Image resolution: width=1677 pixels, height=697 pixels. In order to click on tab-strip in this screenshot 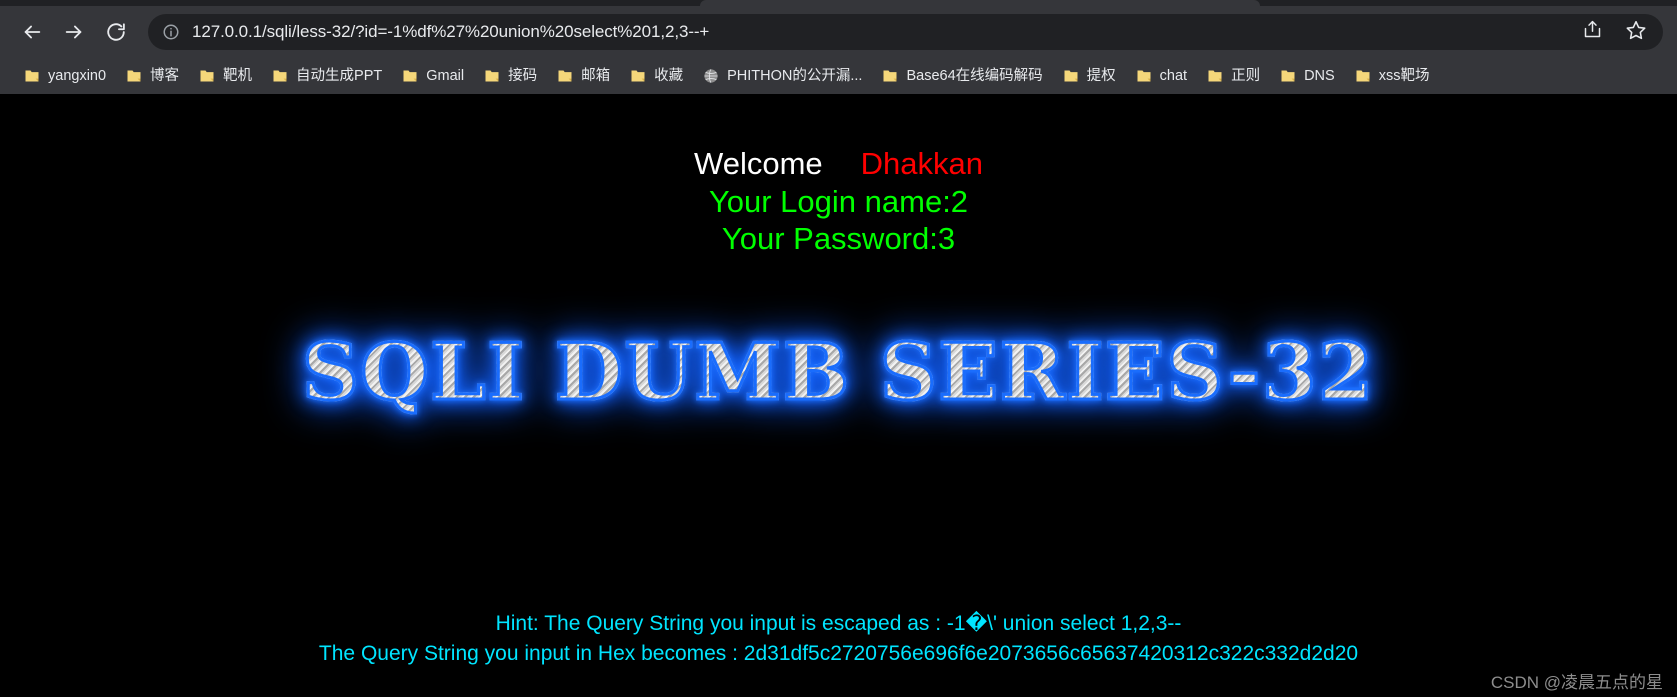, I will do `click(838, 3)`.